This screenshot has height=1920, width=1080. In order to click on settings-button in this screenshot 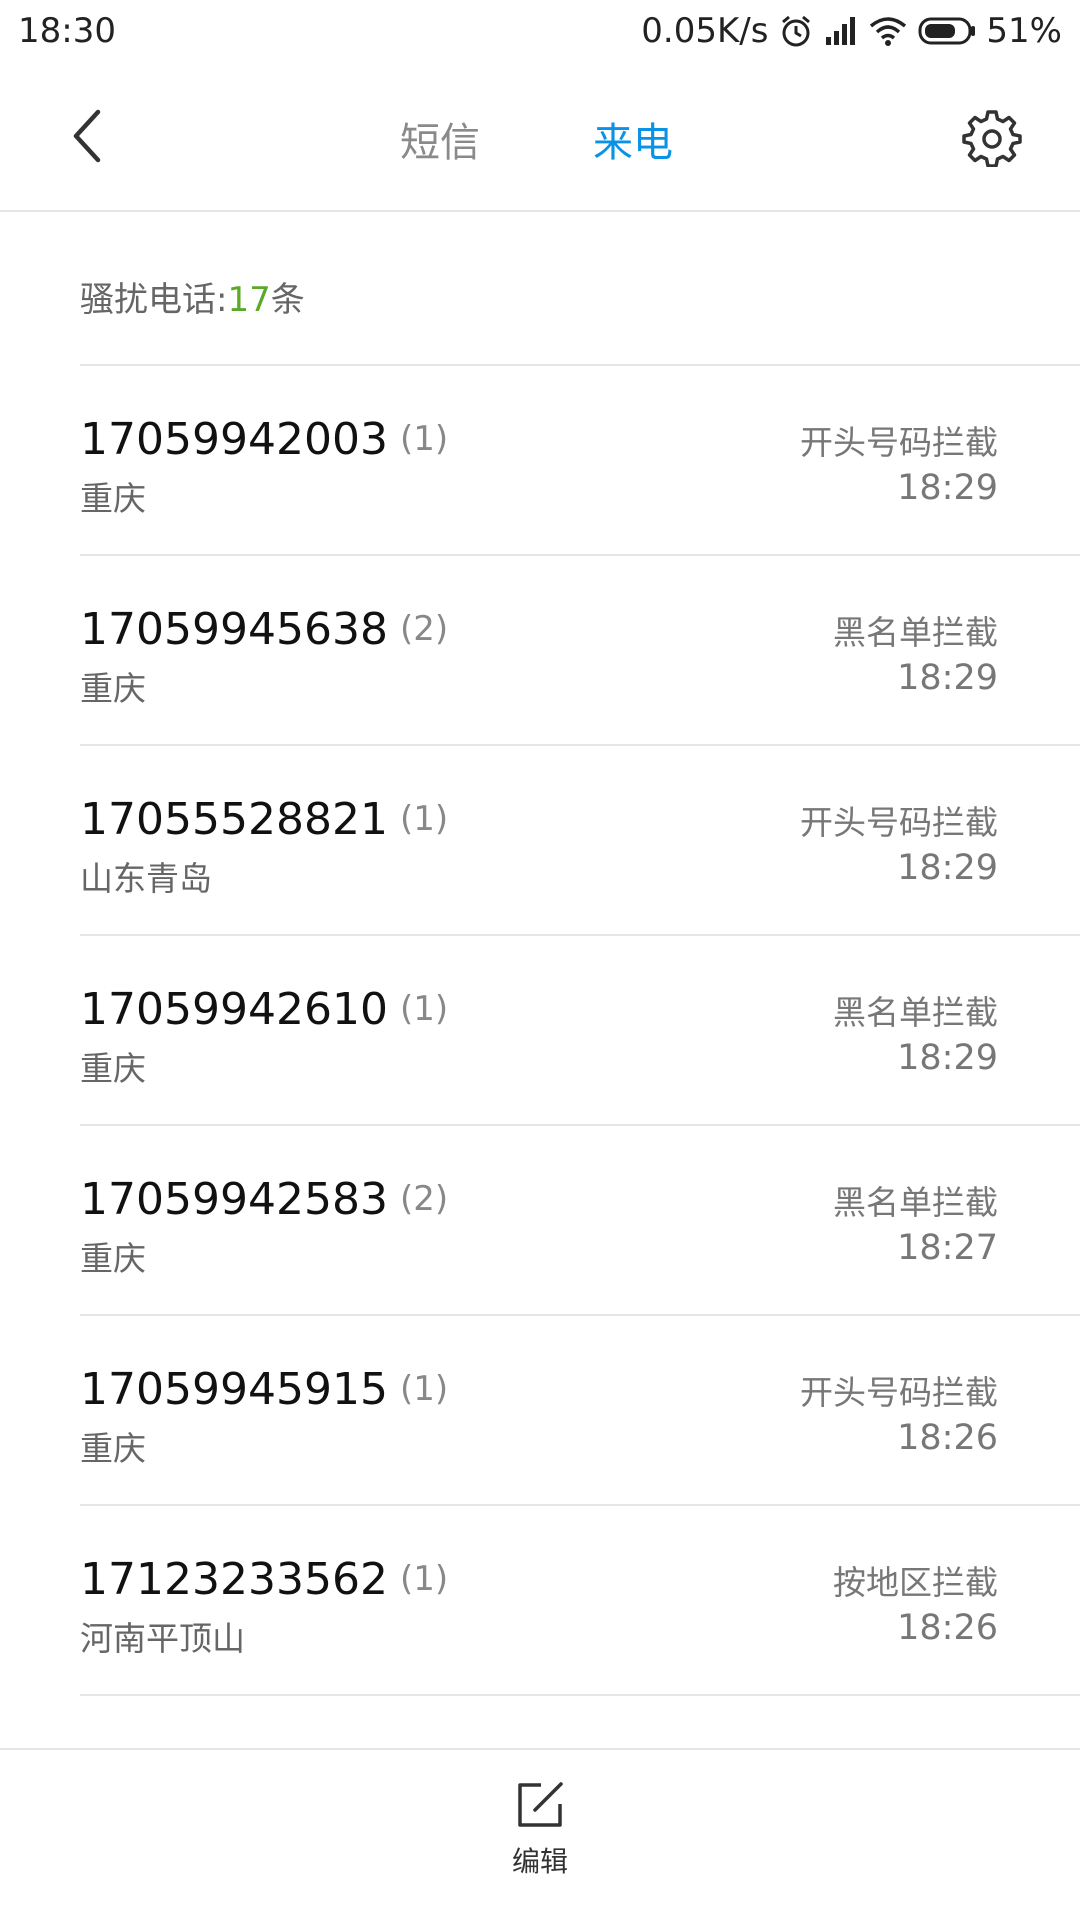, I will do `click(992, 137)`.